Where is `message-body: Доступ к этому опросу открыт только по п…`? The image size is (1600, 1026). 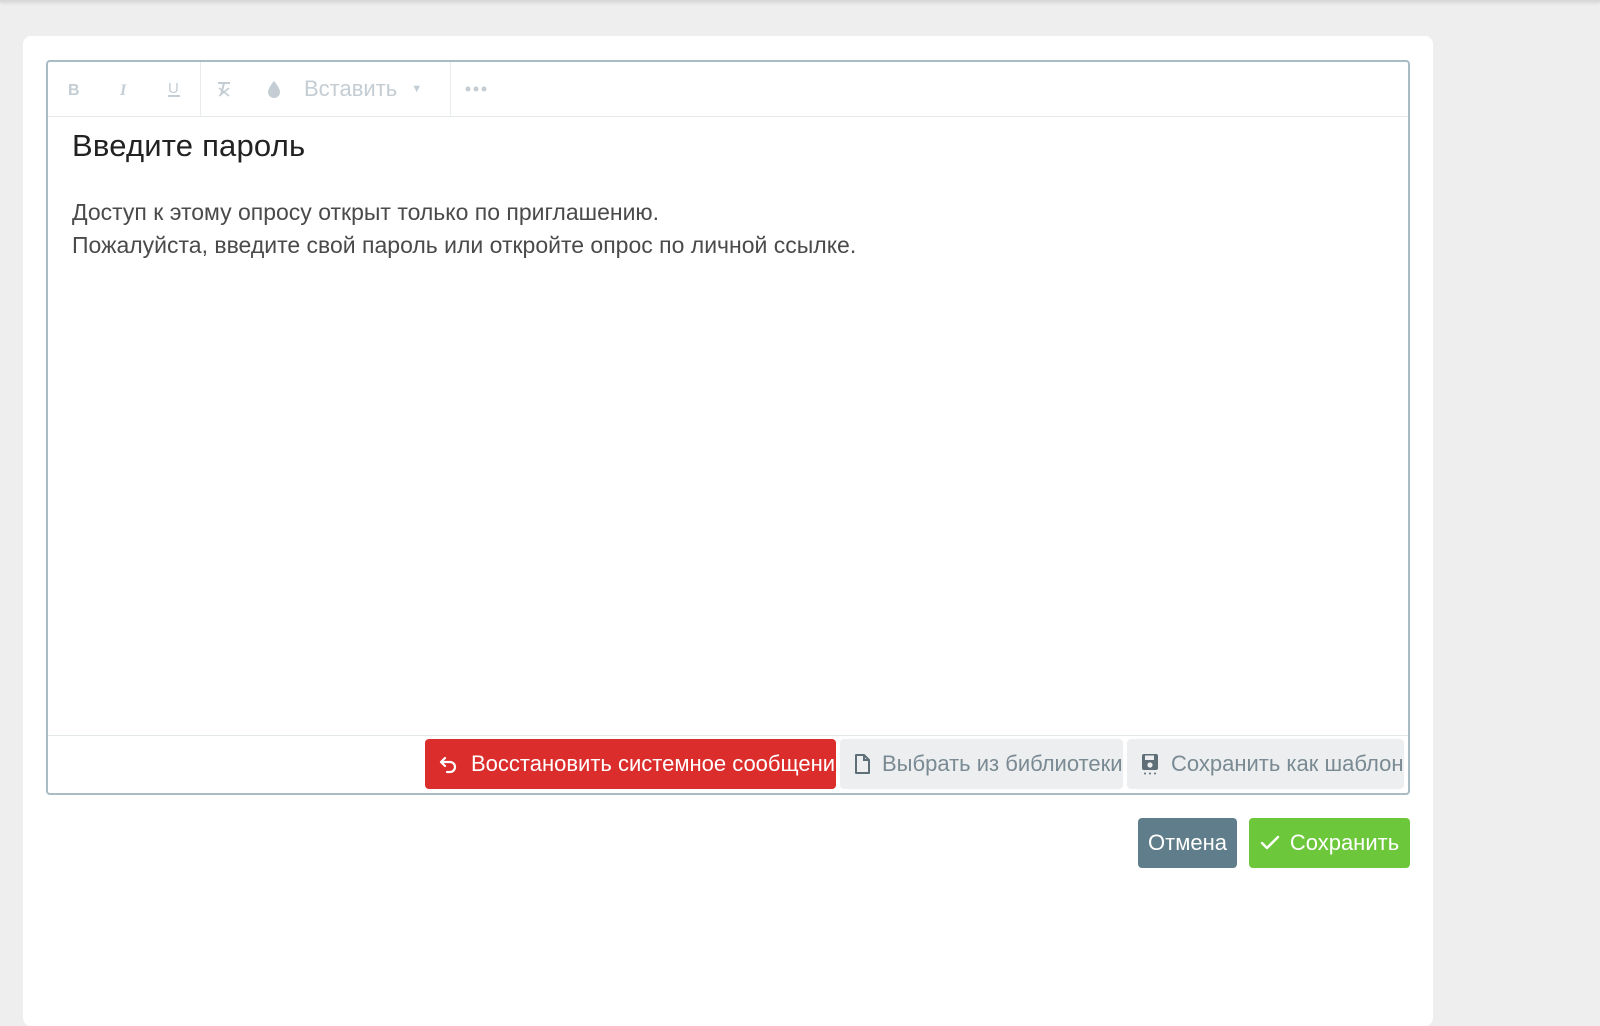 message-body: Доступ к этому опросу открыт только по п… is located at coordinates (728, 229).